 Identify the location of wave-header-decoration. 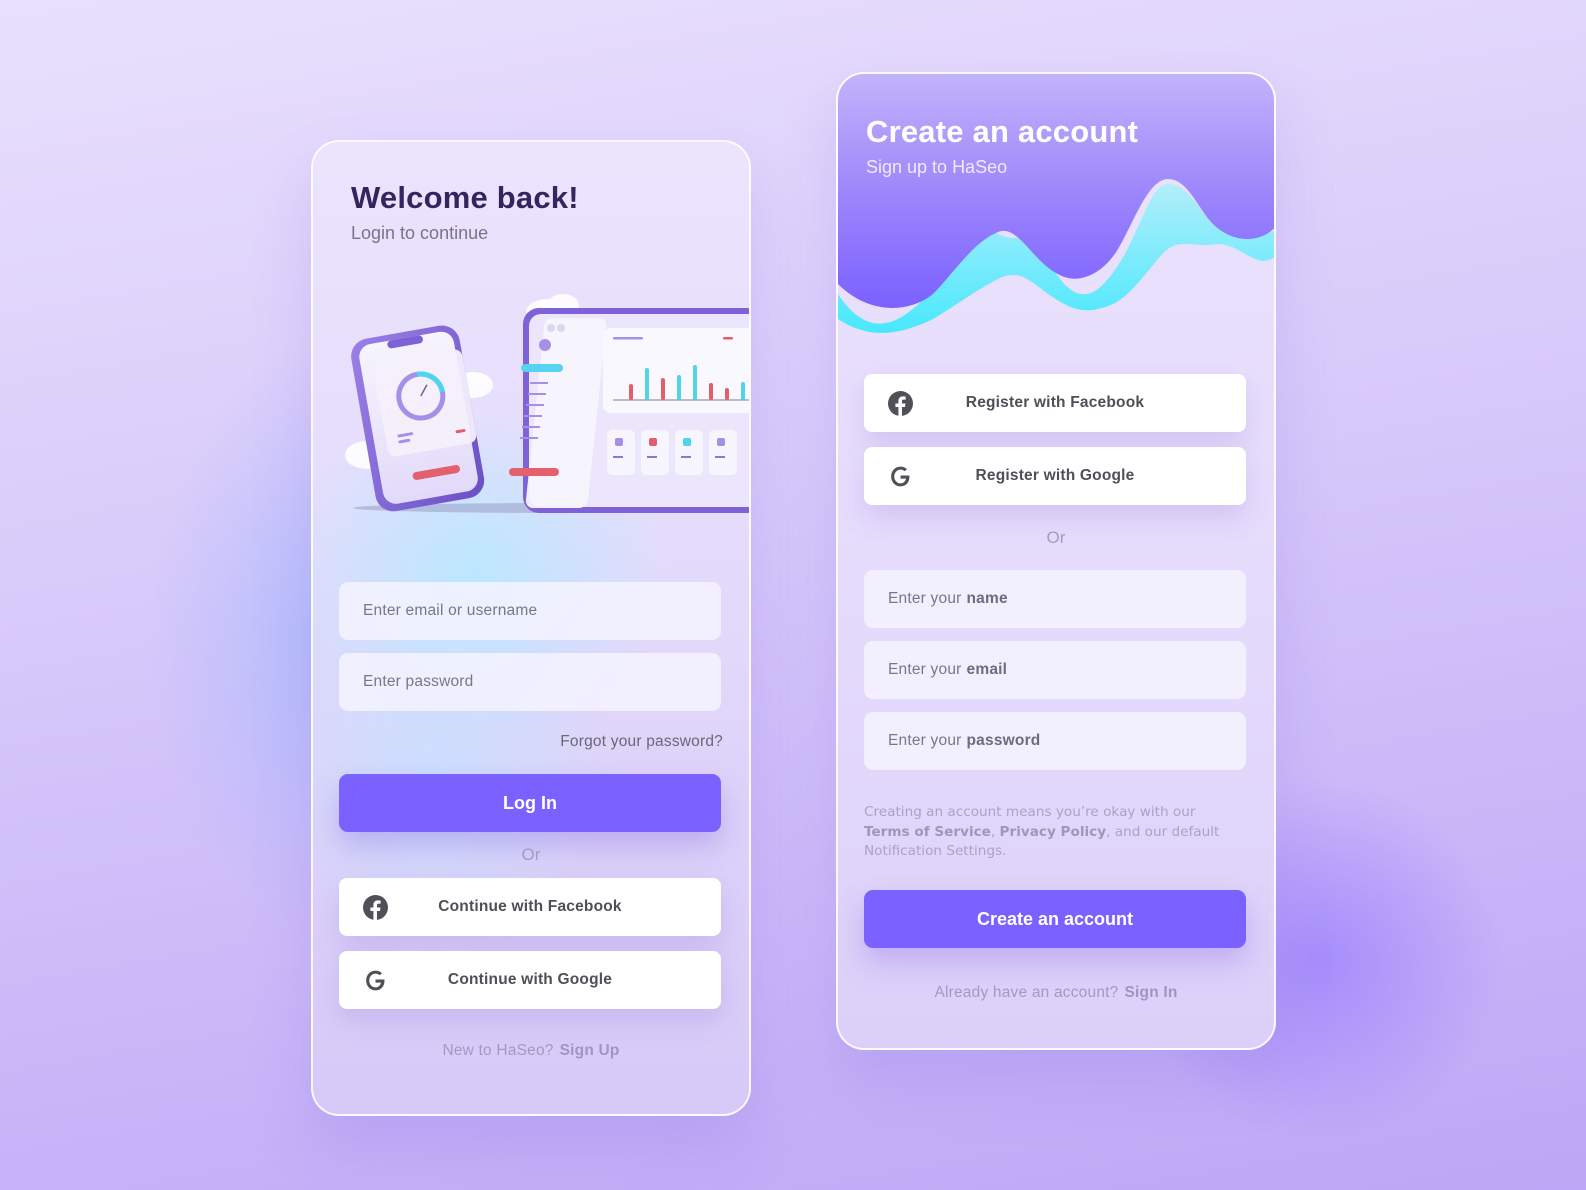
(1056, 203).